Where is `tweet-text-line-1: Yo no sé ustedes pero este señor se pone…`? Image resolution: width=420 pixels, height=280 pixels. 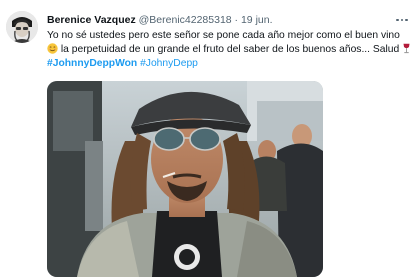 tweet-text-line-1: Yo no sé ustedes pero este señor se pone… is located at coordinates (213, 35).